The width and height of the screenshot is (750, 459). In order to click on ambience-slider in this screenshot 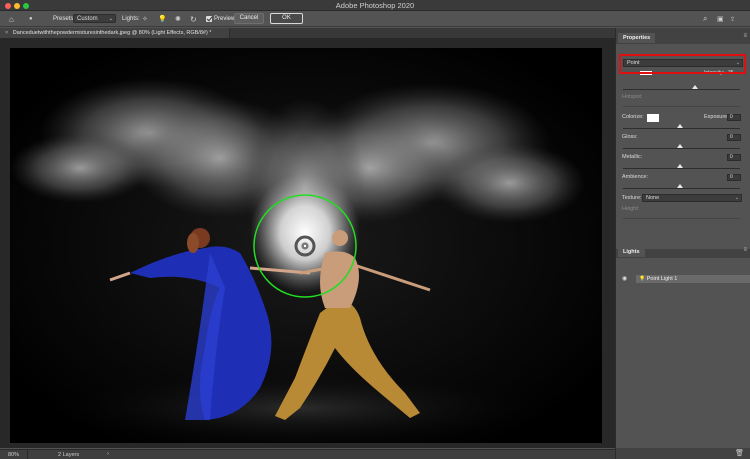, I will do `click(681, 188)`.